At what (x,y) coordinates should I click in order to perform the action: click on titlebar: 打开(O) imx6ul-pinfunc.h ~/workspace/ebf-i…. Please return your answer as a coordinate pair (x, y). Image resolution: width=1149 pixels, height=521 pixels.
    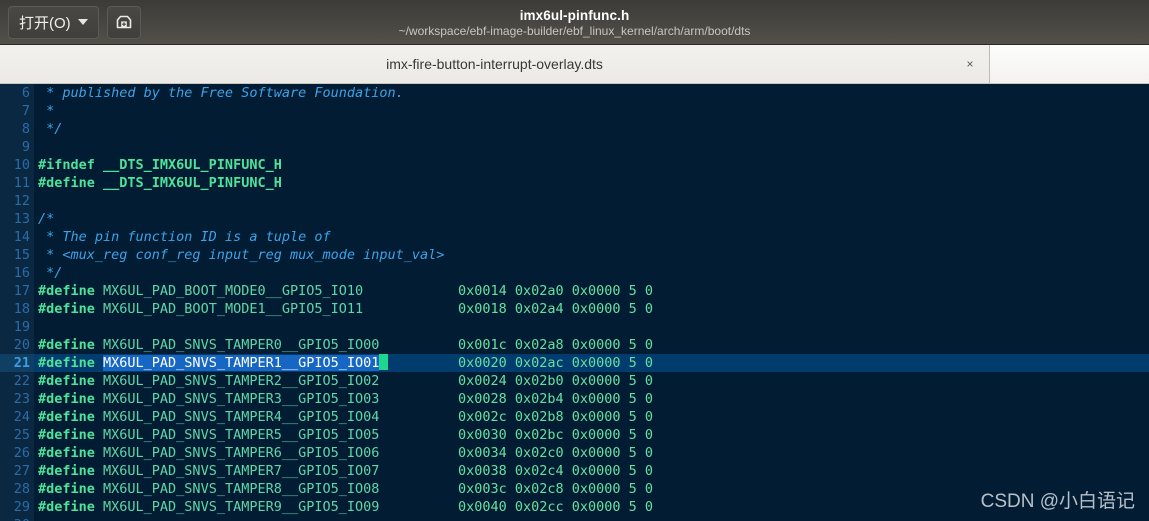
    Looking at the image, I should click on (574, 22).